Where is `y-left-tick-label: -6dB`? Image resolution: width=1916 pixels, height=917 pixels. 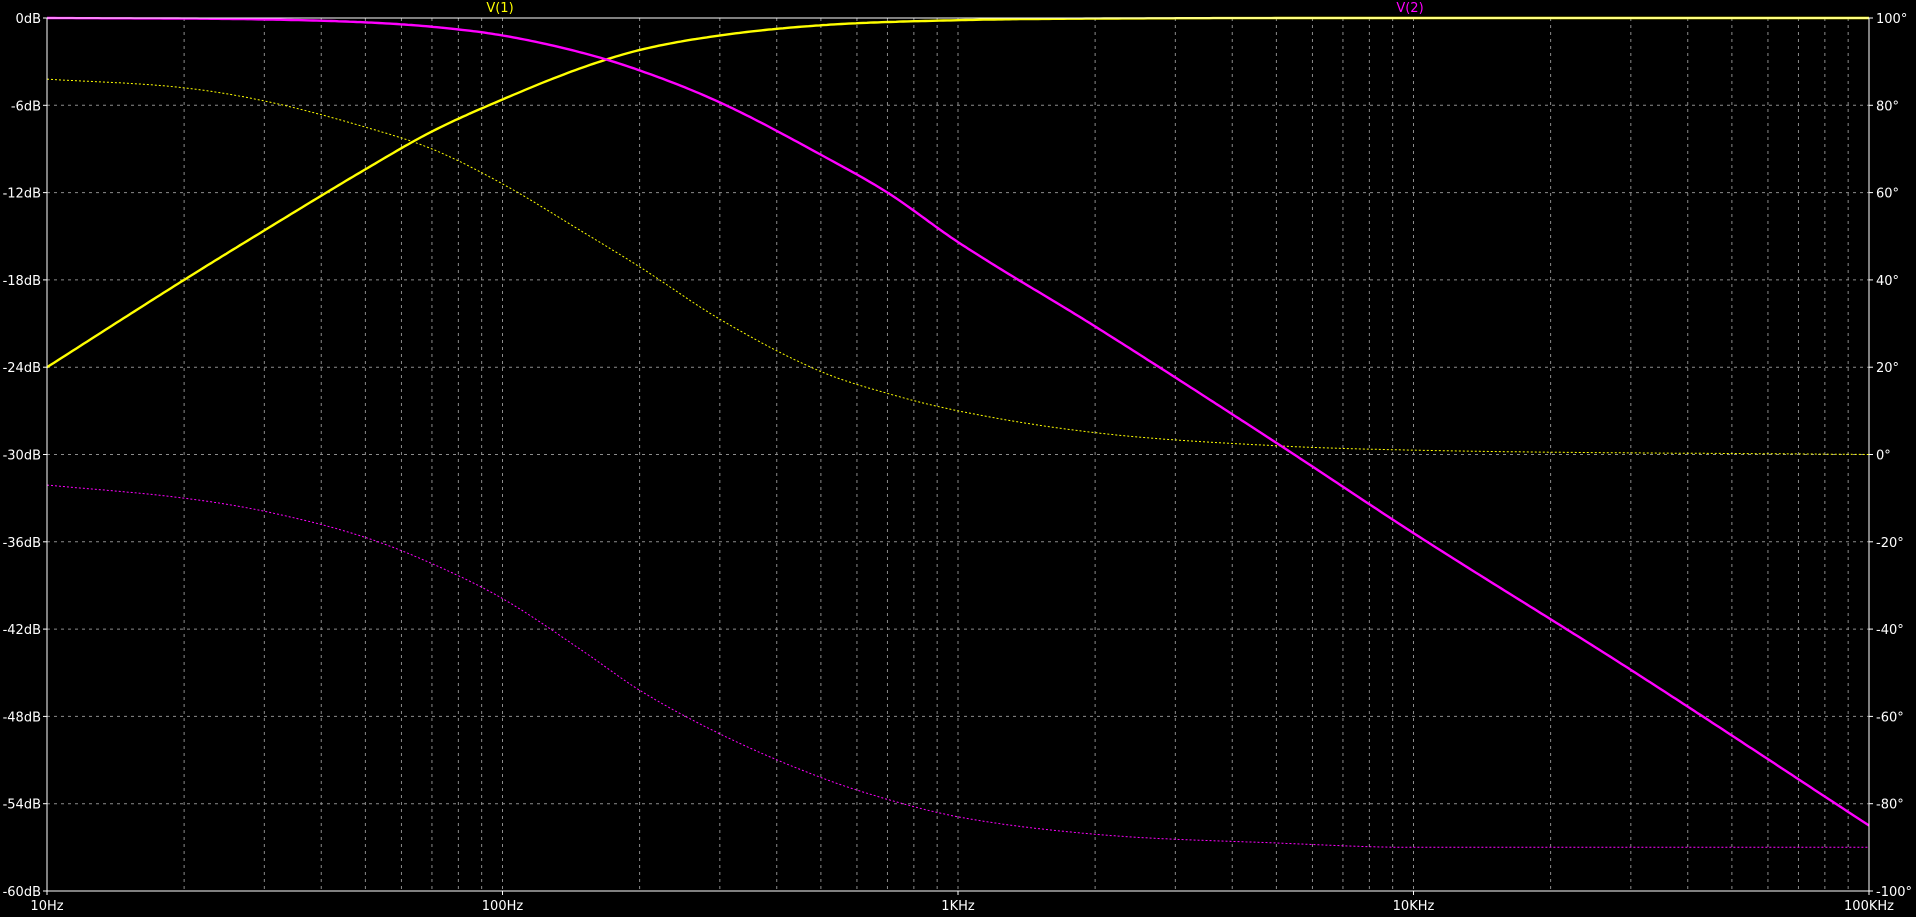
y-left-tick-label: -6dB is located at coordinates (26, 106).